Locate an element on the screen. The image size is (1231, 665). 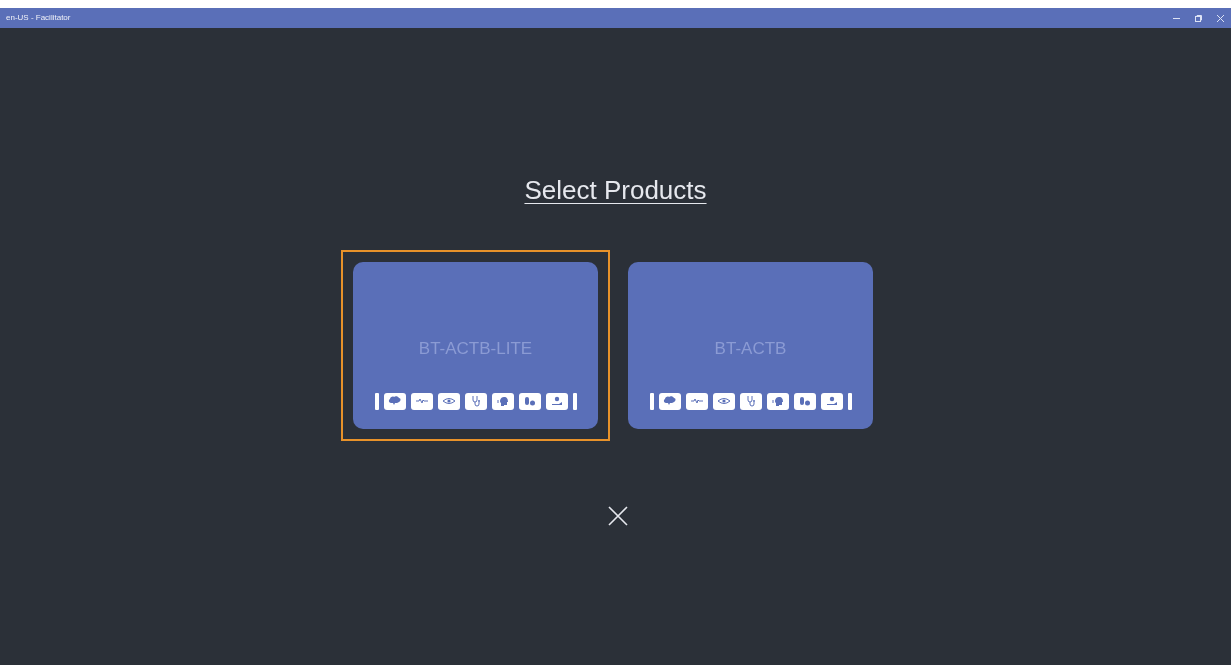
restore-icon is located at coordinates (1198, 18).